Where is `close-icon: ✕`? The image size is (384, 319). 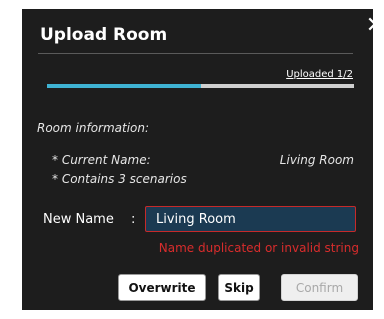
close-icon: ✕ is located at coordinates (373, 27).